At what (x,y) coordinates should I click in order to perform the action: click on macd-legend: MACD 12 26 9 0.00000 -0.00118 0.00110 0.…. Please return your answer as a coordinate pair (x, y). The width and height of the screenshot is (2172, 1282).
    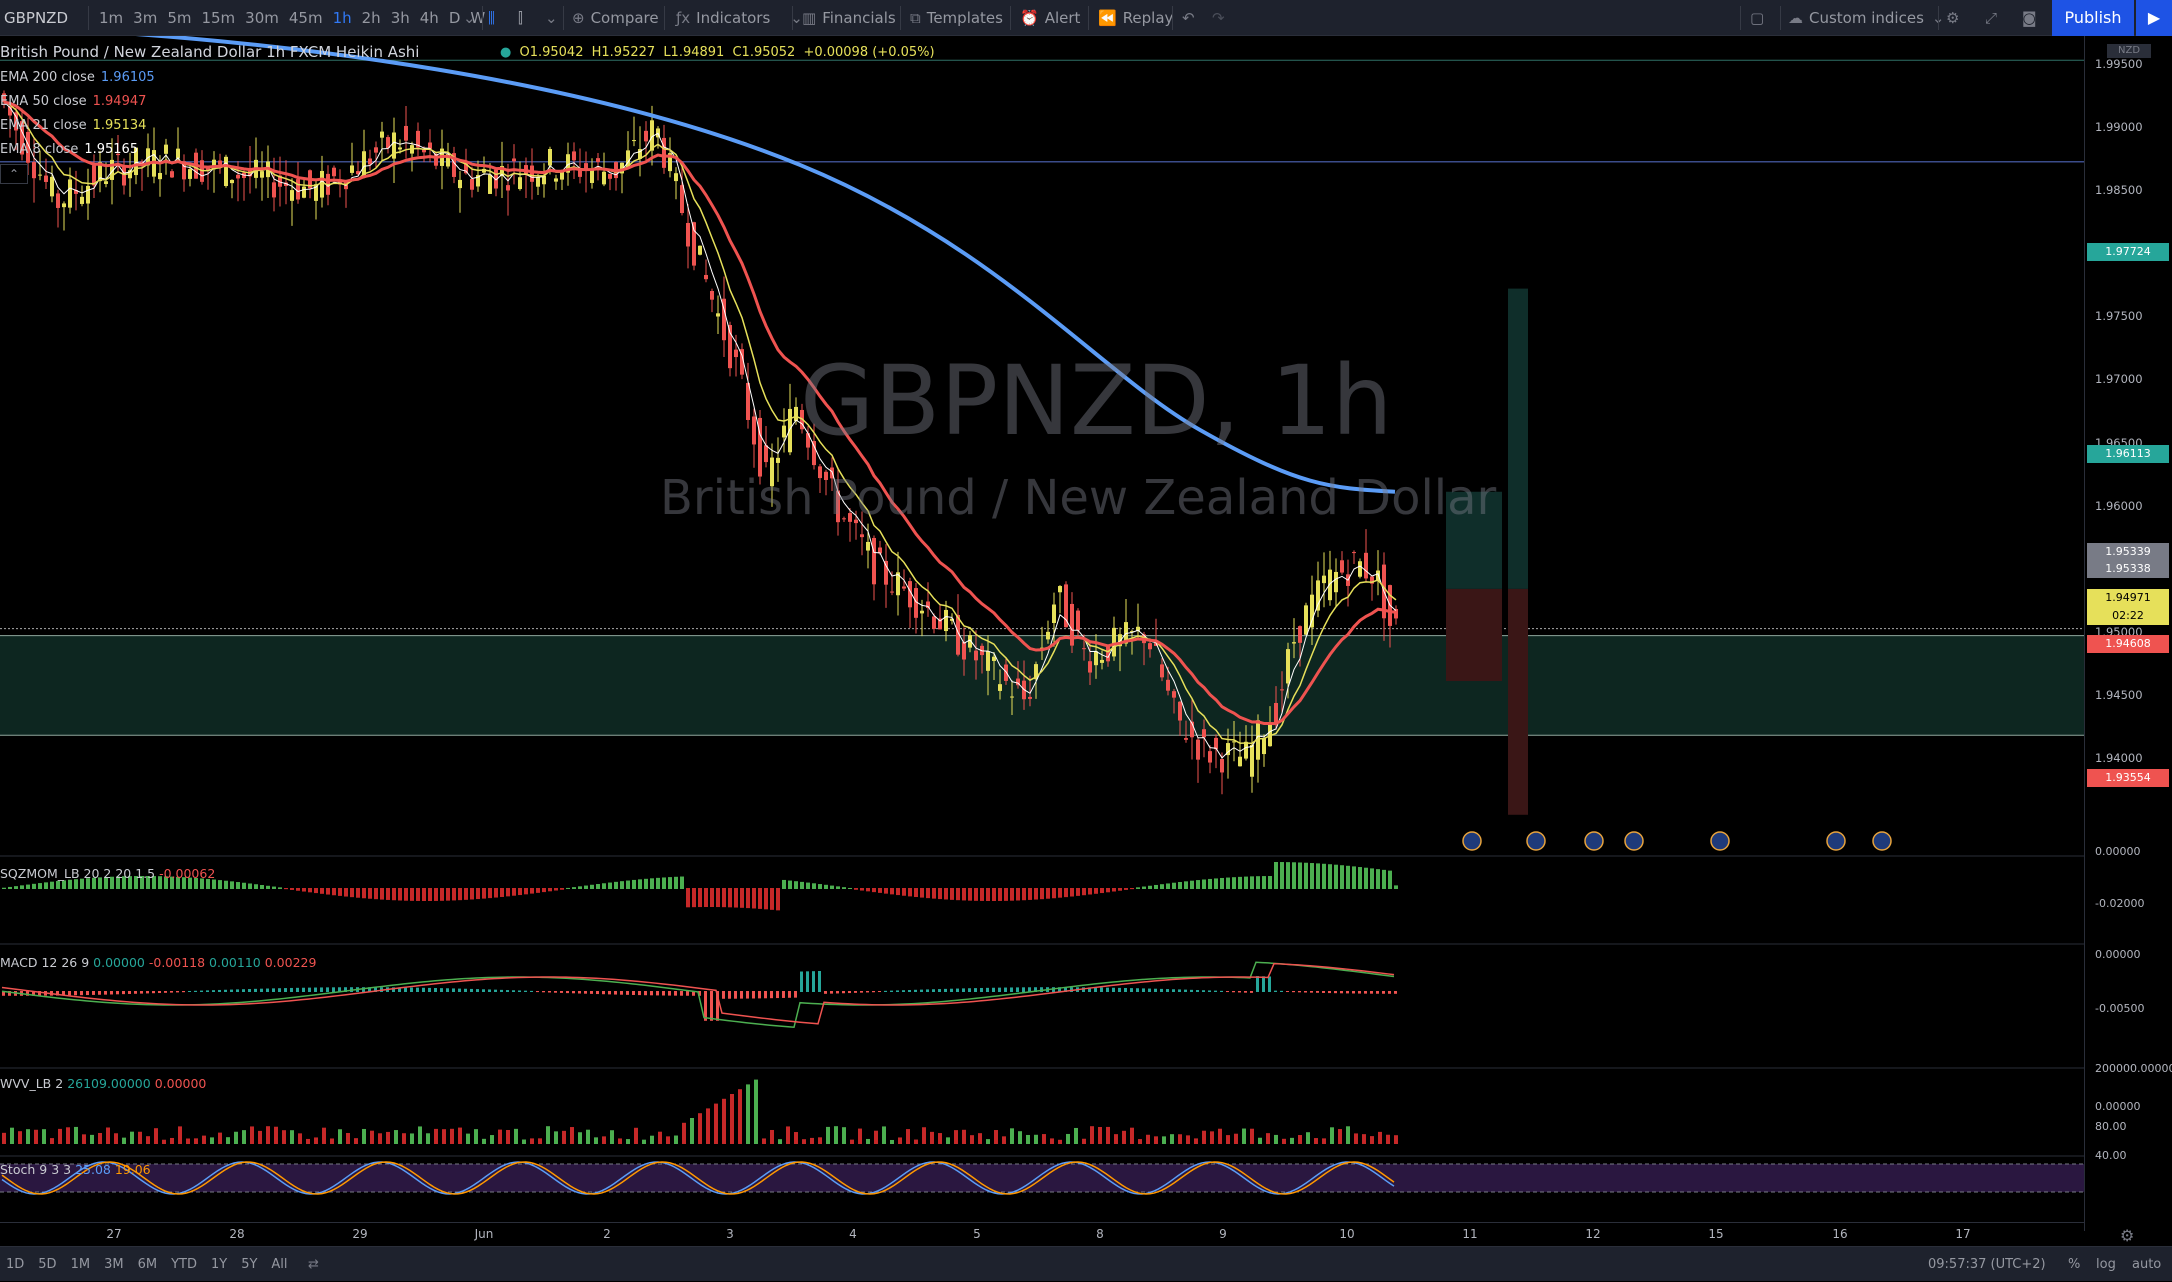
    Looking at the image, I should click on (158, 962).